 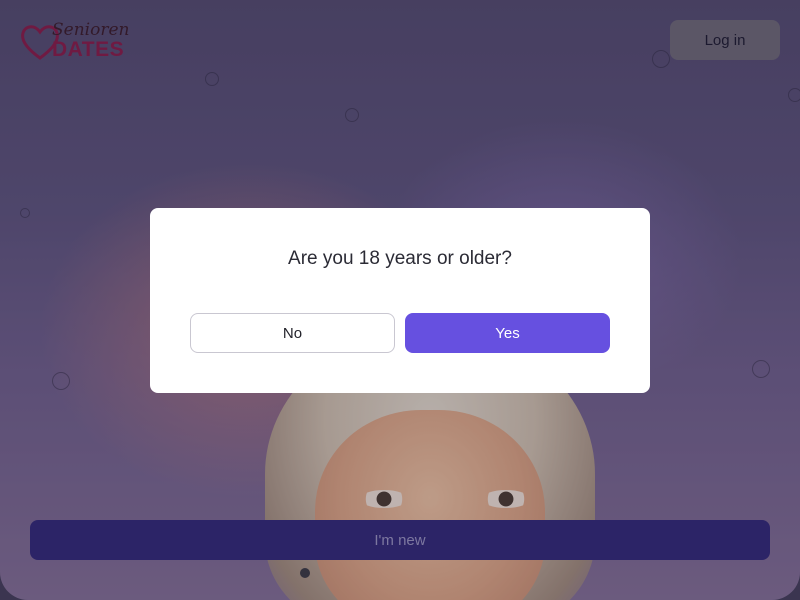 What do you see at coordinates (507, 333) in the screenshot?
I see `yes-button: Yes` at bounding box center [507, 333].